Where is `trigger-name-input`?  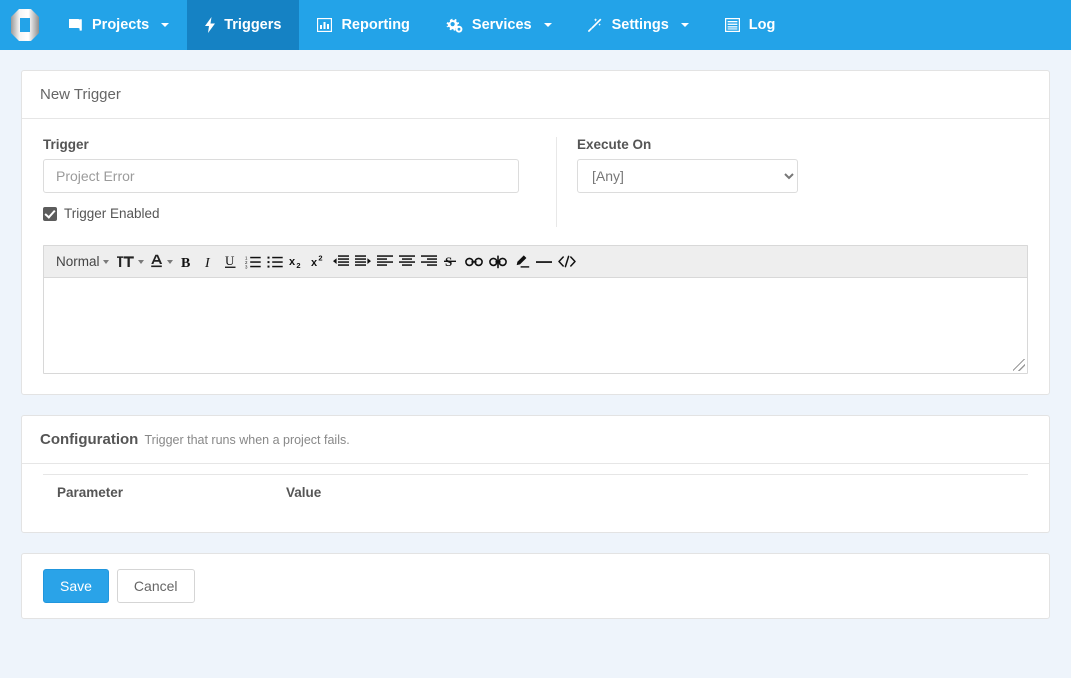 trigger-name-input is located at coordinates (281, 176).